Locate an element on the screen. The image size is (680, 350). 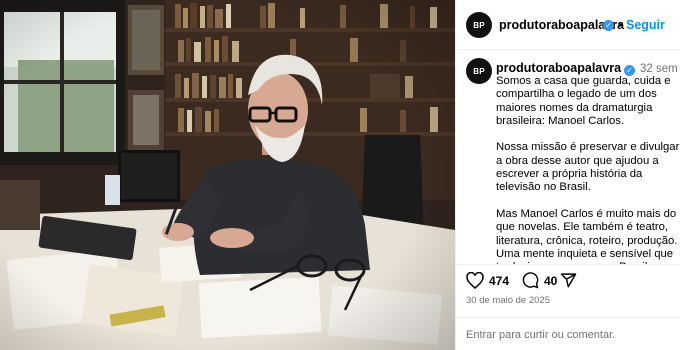
verified-badge-icon: ✓ is located at coordinates (608, 25).